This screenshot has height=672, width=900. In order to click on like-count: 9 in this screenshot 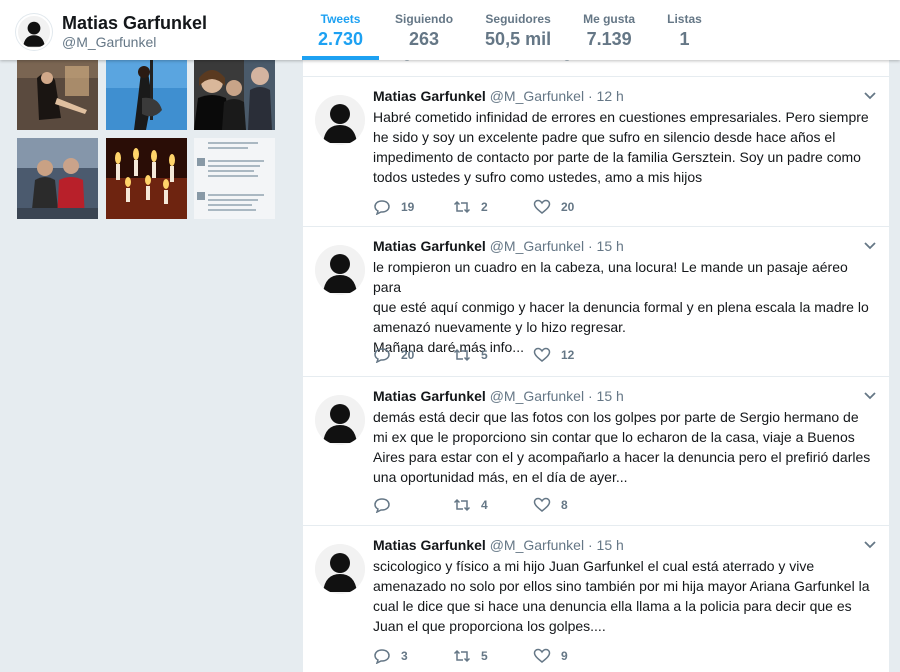, I will do `click(564, 656)`.